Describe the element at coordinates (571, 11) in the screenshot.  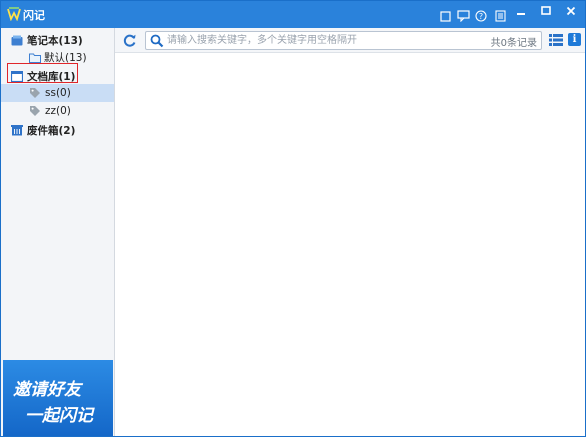
I see `close-icon` at that location.